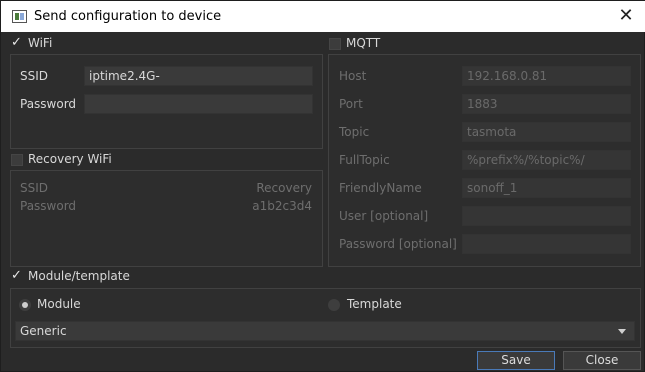 The image size is (645, 372). What do you see at coordinates (546, 188) in the screenshot?
I see `mqtt-friendlyname-input: sonoff_1` at bounding box center [546, 188].